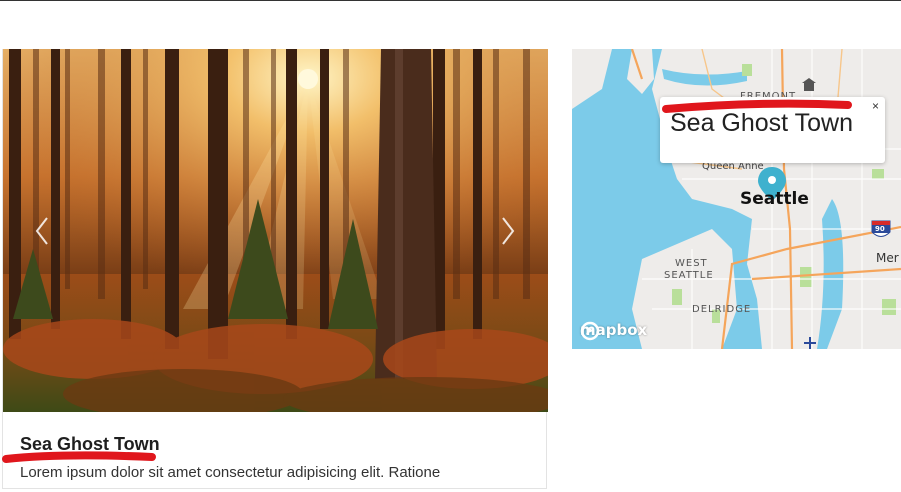 Image resolution: width=901 pixels, height=492 pixels. What do you see at coordinates (774, 199) in the screenshot?
I see `map-label-seattle: Seattle` at bounding box center [774, 199].